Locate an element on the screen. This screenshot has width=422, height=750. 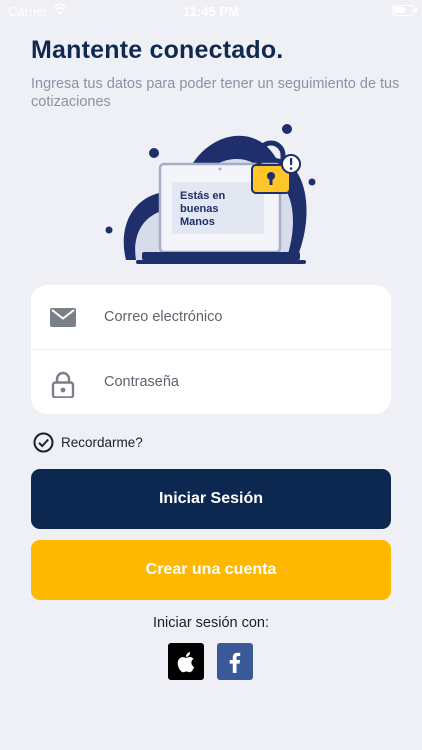
battery-icon is located at coordinates (404, 10).